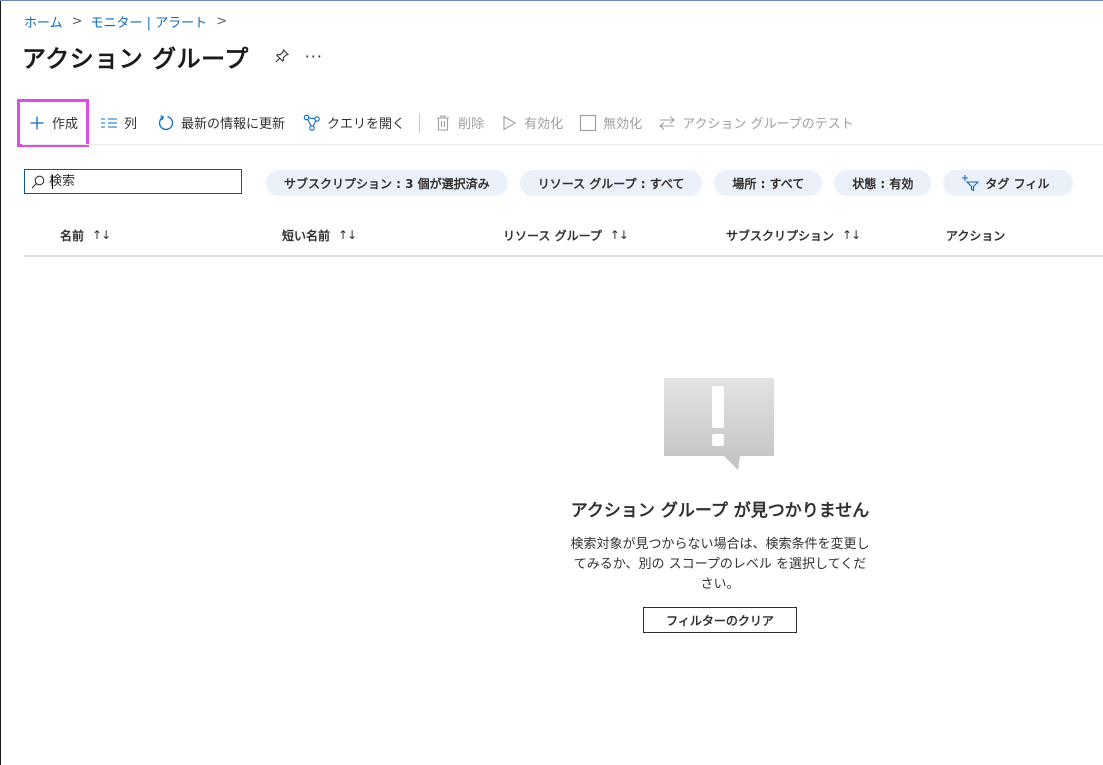 The image size is (1103, 765). I want to click on column-header-label: サブスクリプション, so click(780, 235).